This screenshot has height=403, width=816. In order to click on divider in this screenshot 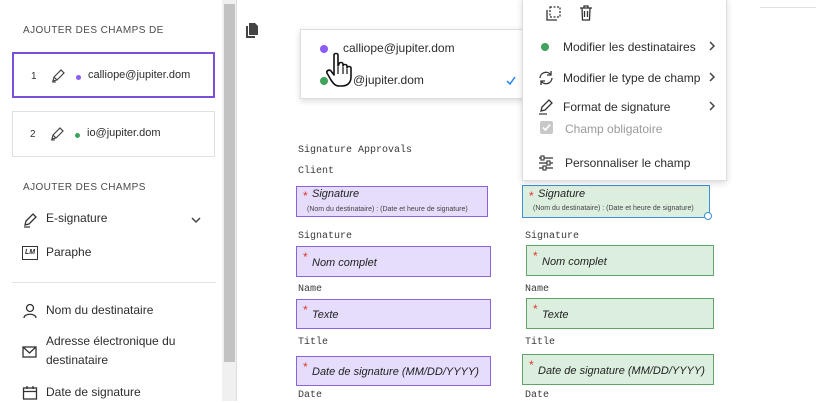, I will do `click(114, 282)`.